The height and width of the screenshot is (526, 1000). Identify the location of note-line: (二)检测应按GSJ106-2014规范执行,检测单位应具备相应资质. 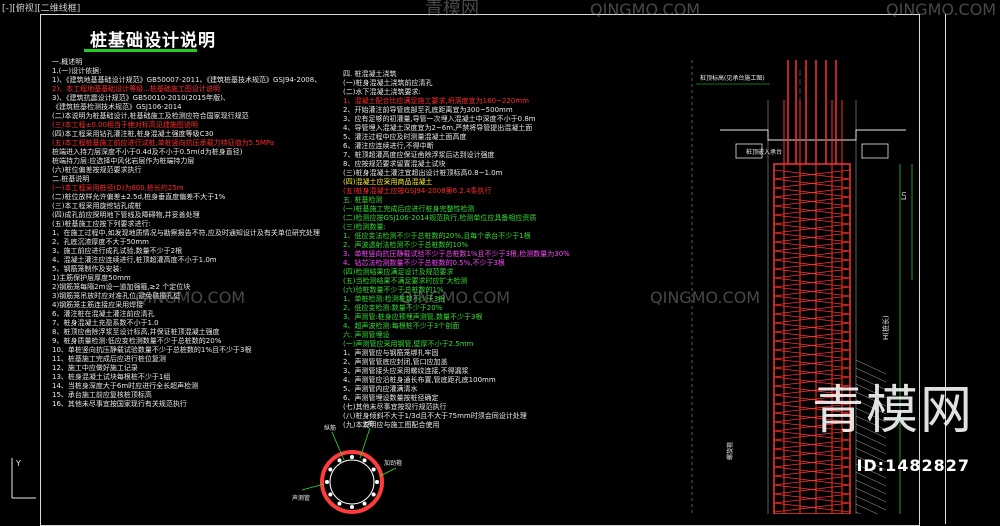
(440, 218).